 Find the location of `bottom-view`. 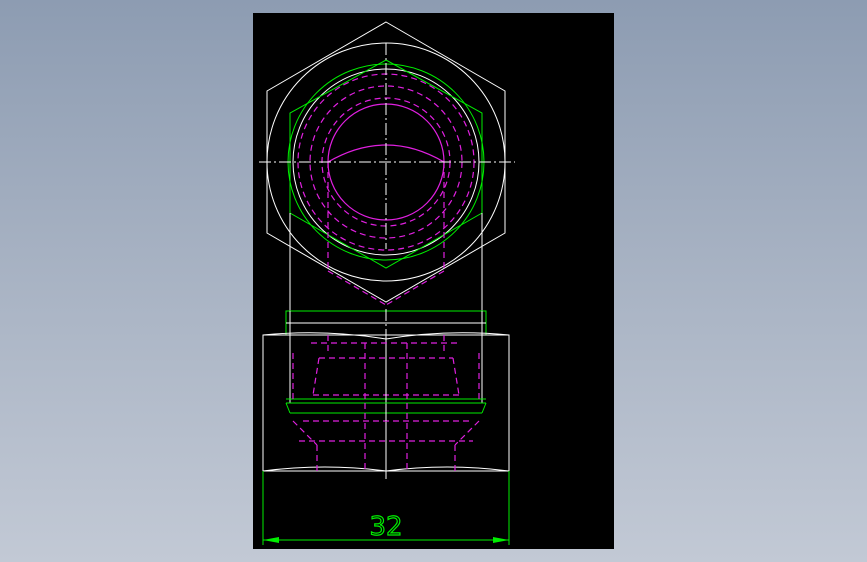

bottom-view is located at coordinates (386, 394).